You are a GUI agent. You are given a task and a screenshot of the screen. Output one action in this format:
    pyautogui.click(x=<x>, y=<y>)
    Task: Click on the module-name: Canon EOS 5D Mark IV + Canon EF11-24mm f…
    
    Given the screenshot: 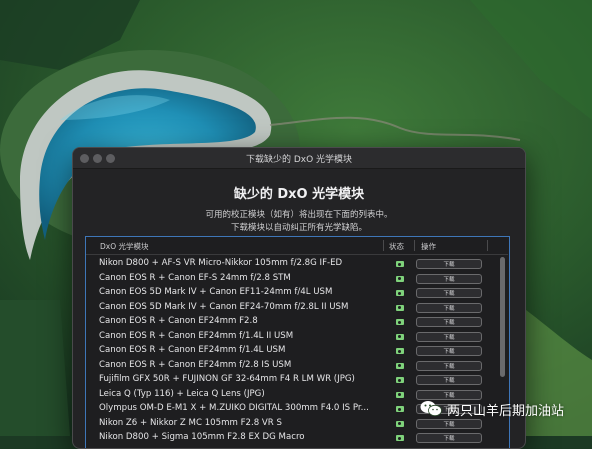 What is the action you would take?
    pyautogui.click(x=216, y=292)
    